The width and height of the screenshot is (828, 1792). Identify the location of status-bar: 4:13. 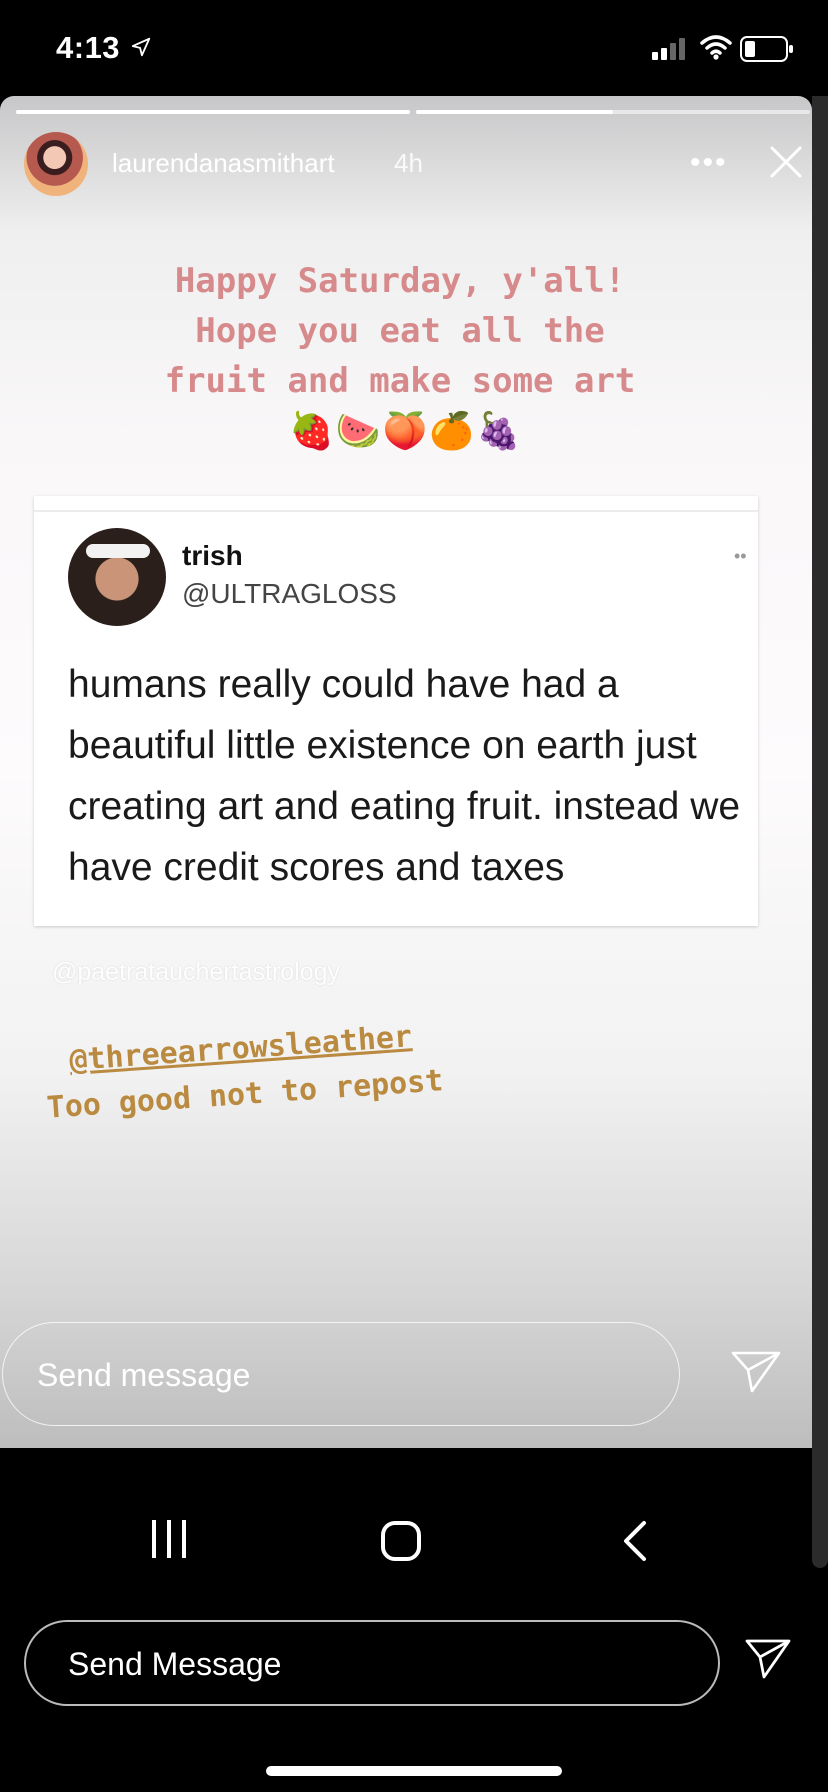
(414, 48).